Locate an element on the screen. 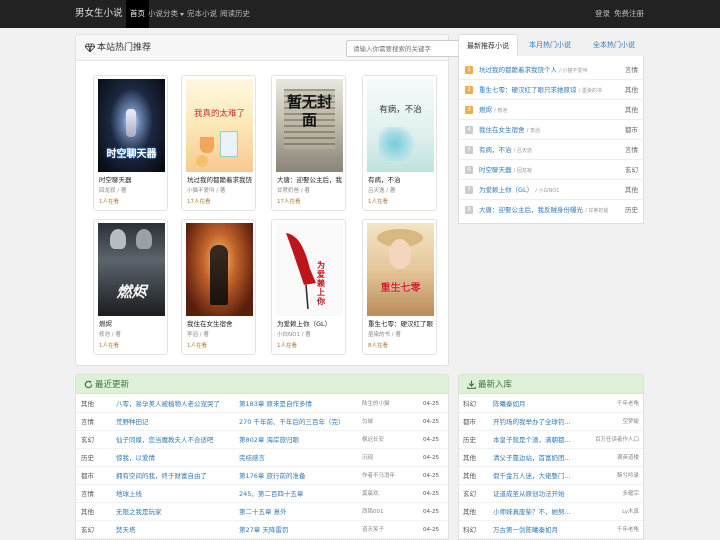 This screenshot has width=720, height=540. row-chapter-link: 第27章 天降雷罚 is located at coordinates (298, 530).